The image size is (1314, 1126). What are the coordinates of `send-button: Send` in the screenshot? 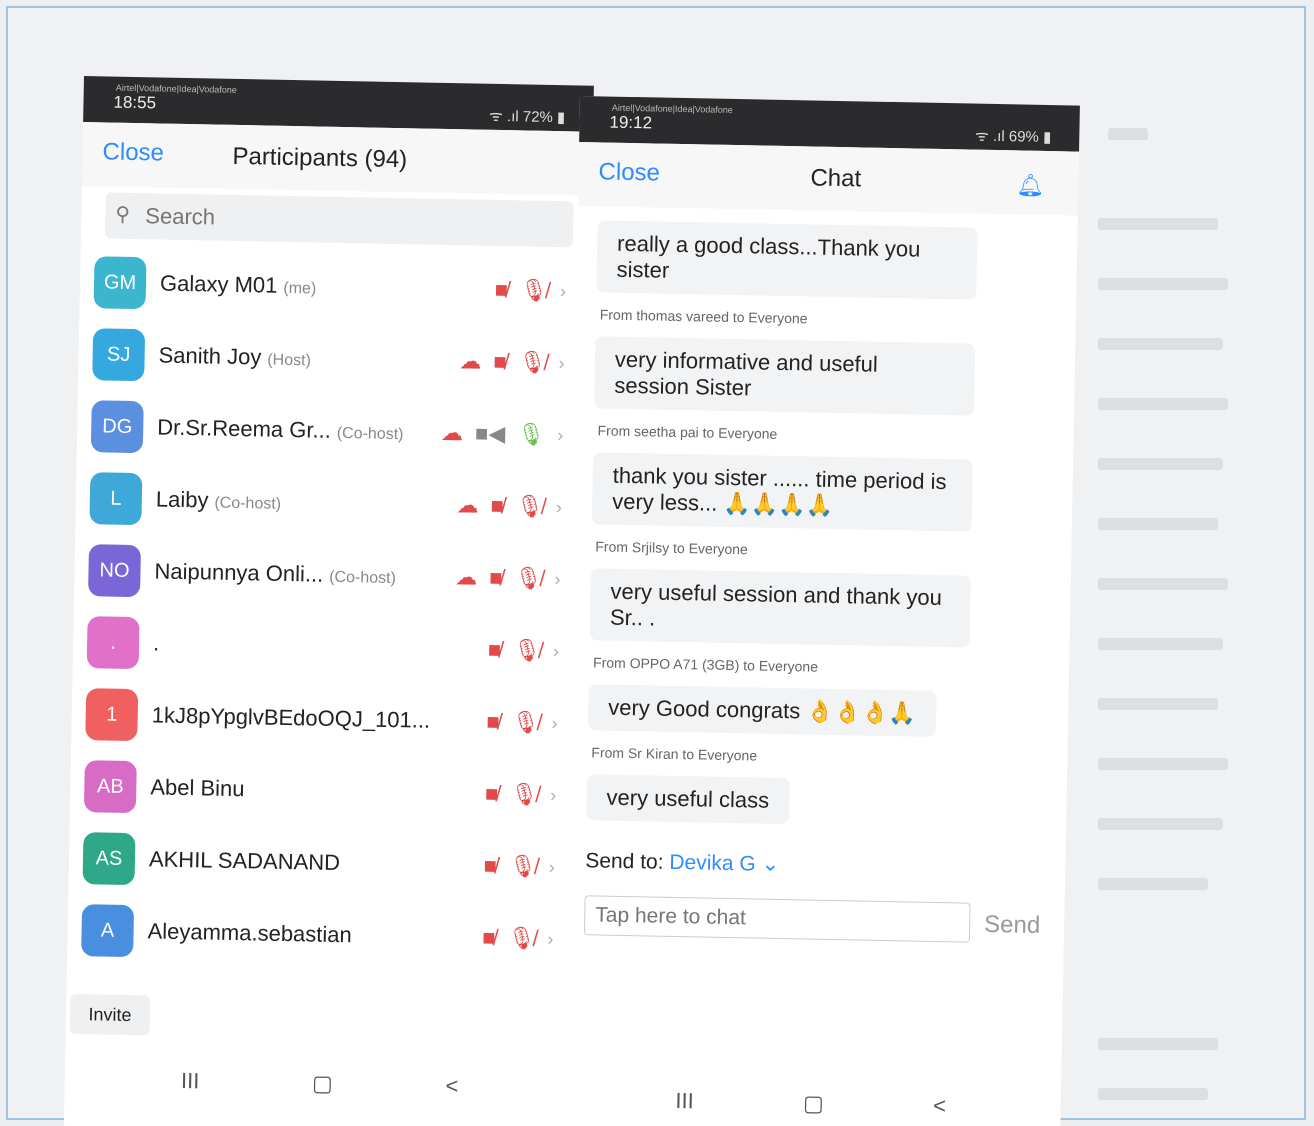 It's located at (1012, 925).